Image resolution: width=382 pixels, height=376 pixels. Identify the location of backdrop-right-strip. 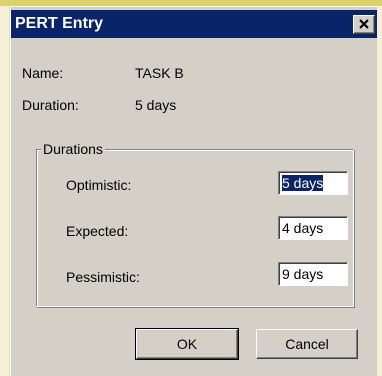
(379, 191).